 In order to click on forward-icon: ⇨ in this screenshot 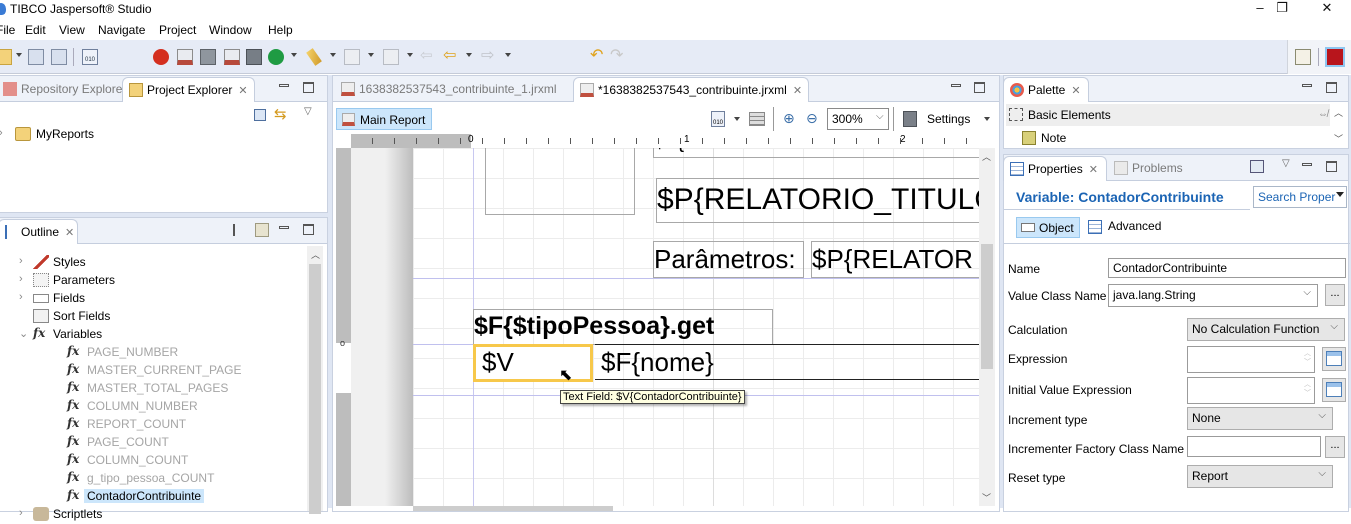, I will do `click(489, 56)`.